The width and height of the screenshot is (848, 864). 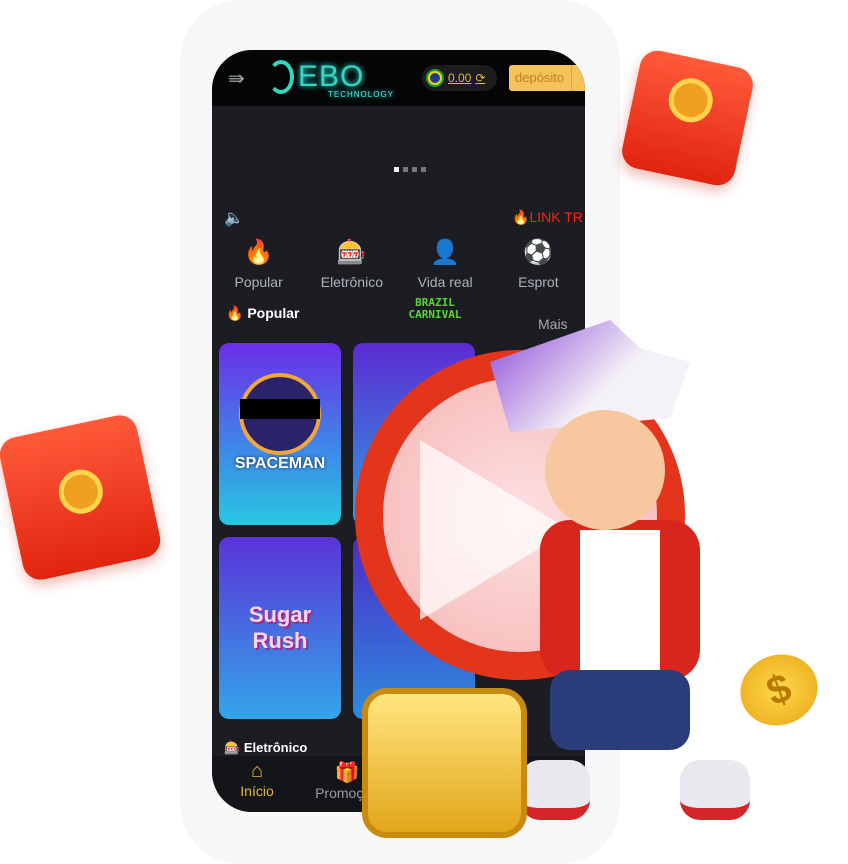 I want to click on home-icon: ⌂, so click(x=257, y=771).